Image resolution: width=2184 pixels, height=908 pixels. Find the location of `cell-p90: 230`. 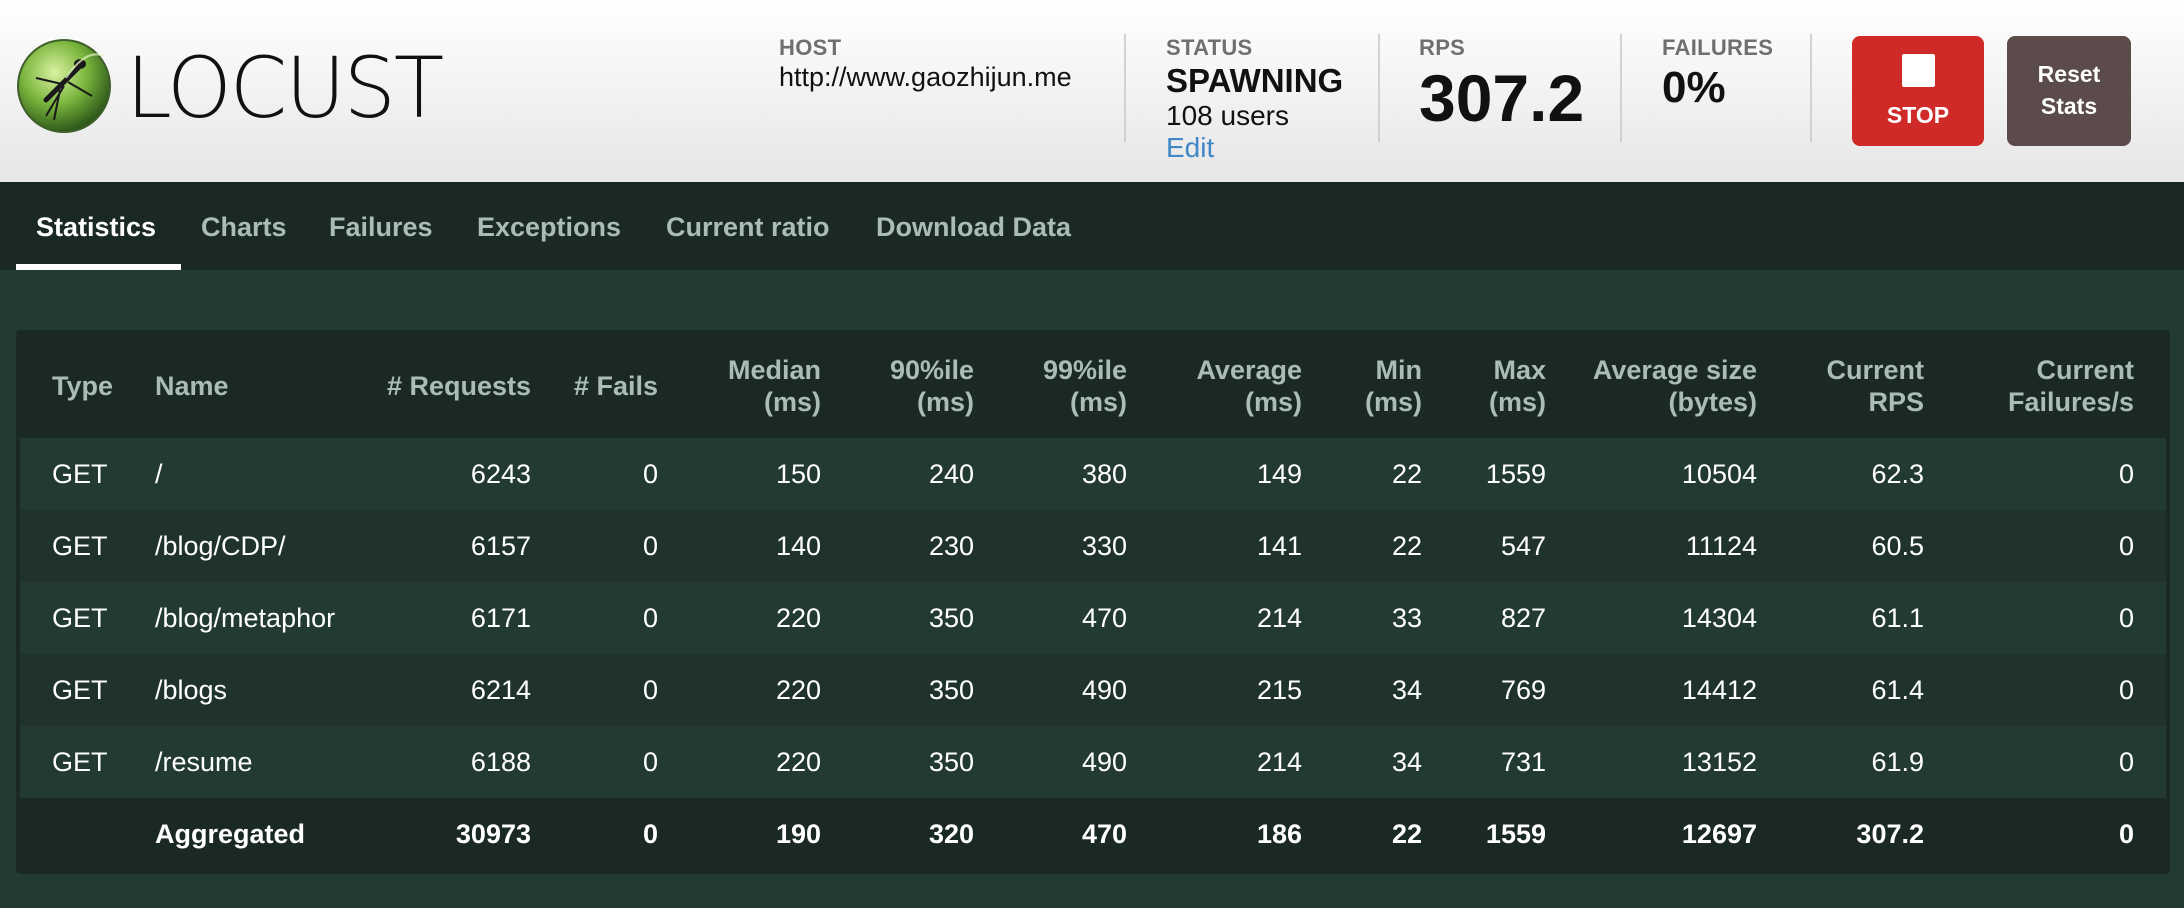

cell-p90: 230 is located at coordinates (951, 546).